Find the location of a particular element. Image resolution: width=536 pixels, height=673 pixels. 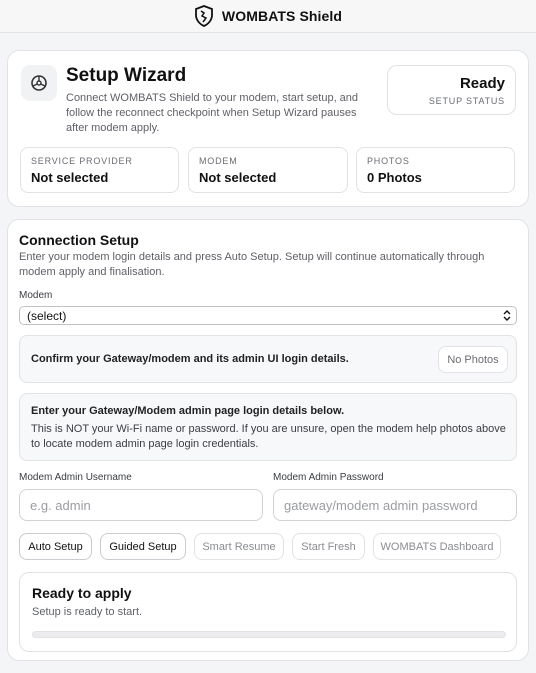

ready-subtitle: Setup is ready to start. is located at coordinates (87, 612).